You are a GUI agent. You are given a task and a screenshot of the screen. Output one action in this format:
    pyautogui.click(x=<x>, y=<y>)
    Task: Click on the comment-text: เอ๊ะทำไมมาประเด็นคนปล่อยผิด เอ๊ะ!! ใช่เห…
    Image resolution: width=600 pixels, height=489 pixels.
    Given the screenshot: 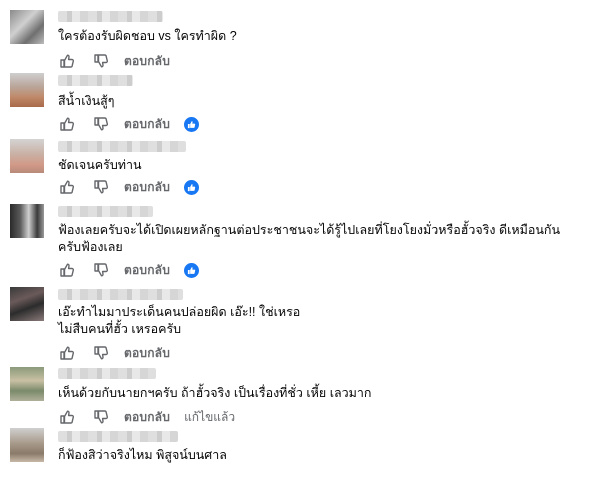 What is the action you would take?
    pyautogui.click(x=179, y=320)
    